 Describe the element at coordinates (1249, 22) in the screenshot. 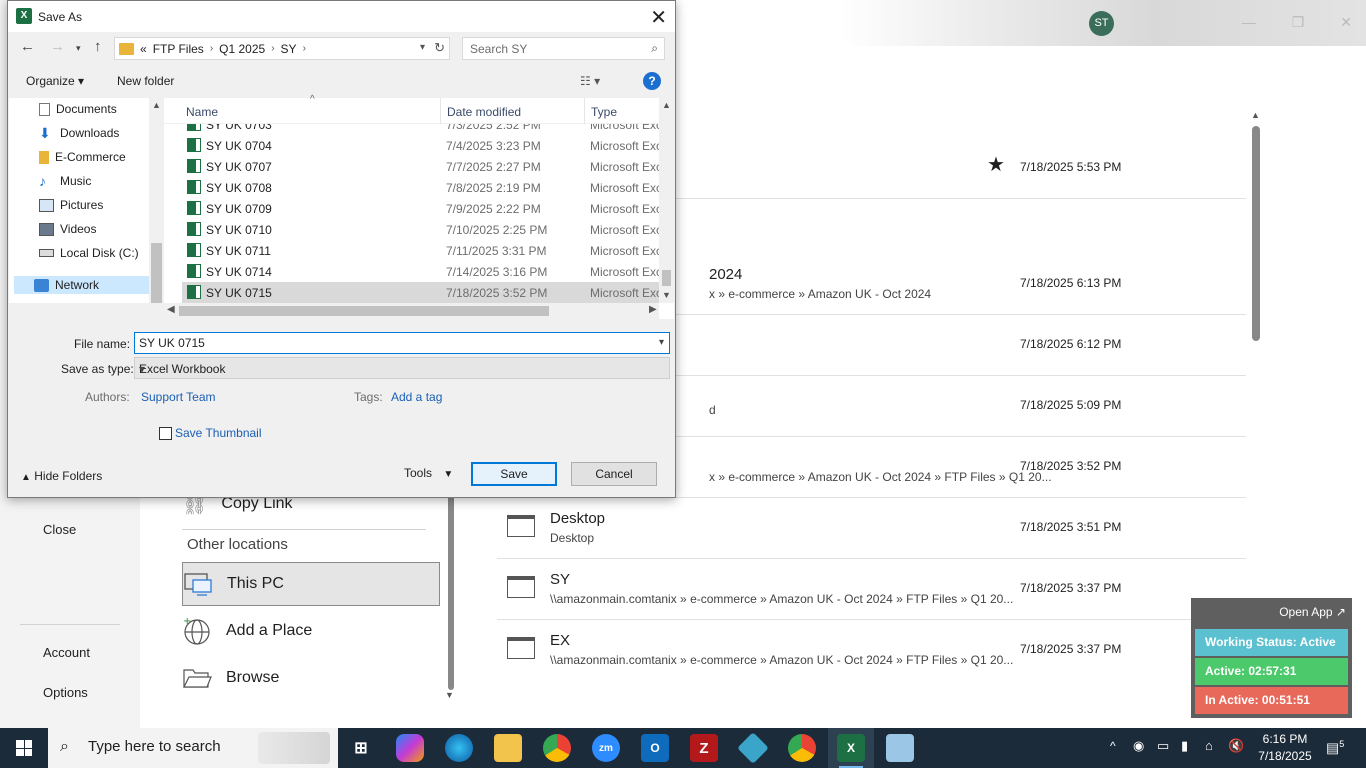

I see `minimize-icon: —` at that location.